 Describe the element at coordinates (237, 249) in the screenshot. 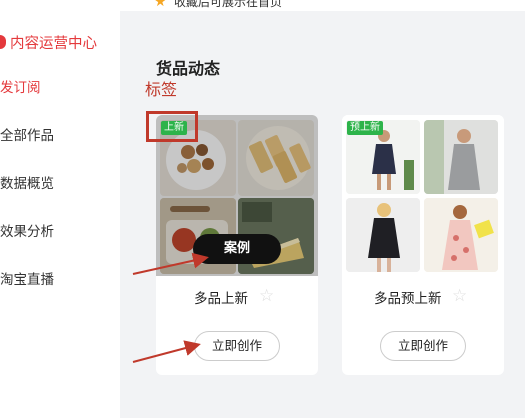

I see `case-button: 案例` at that location.